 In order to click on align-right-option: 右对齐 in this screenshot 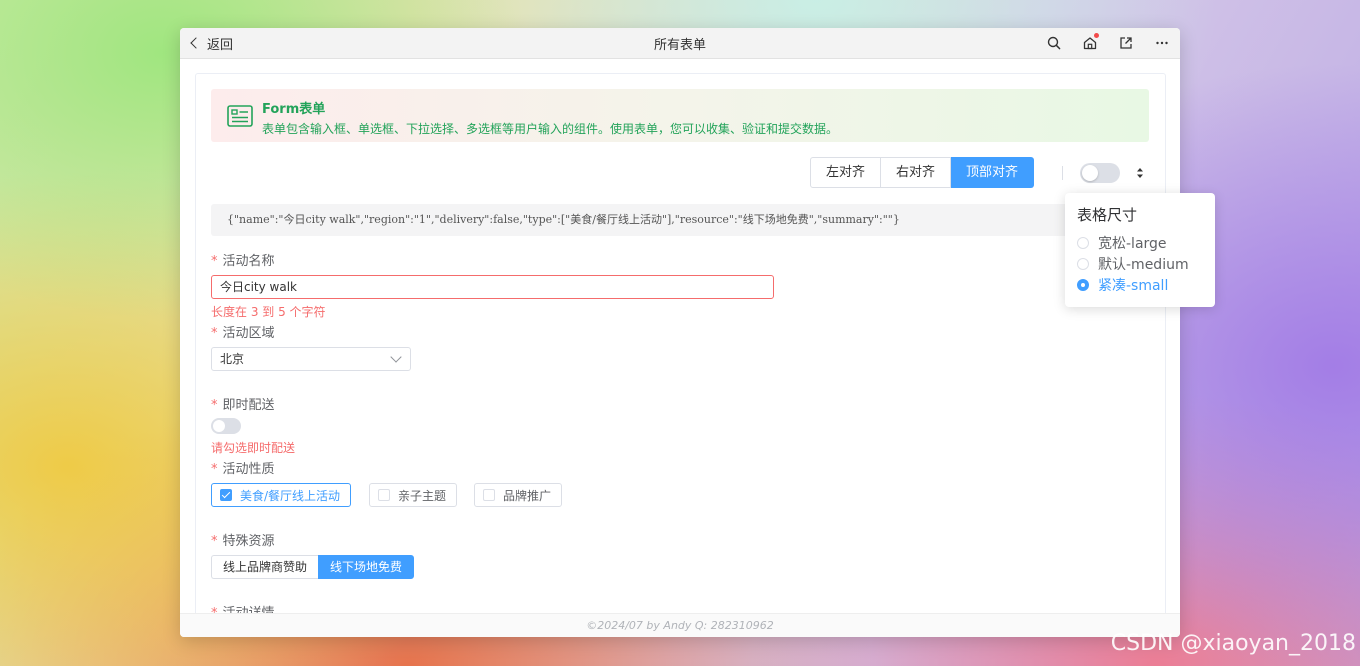, I will do `click(916, 172)`.